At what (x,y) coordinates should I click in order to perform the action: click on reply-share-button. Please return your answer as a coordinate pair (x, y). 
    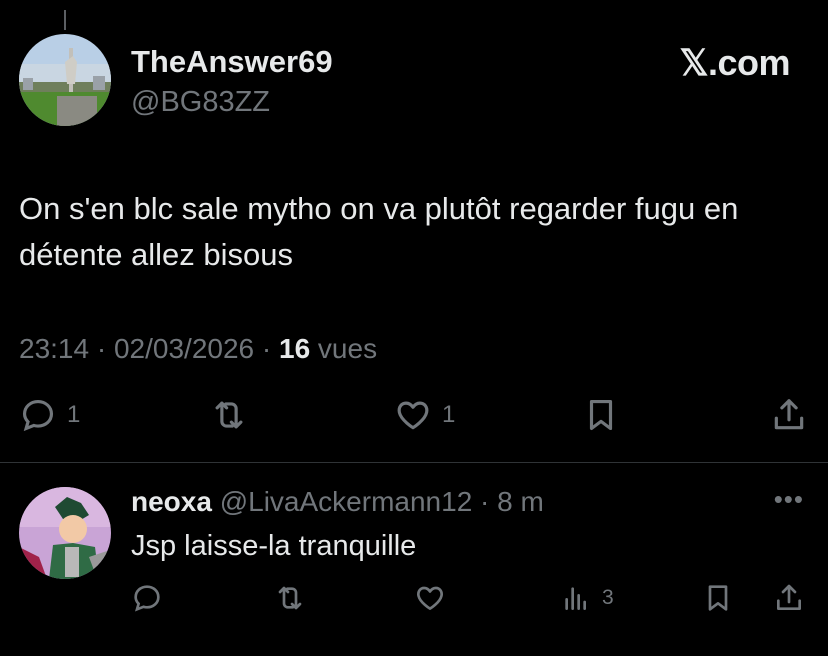
    Looking at the image, I should click on (789, 598).